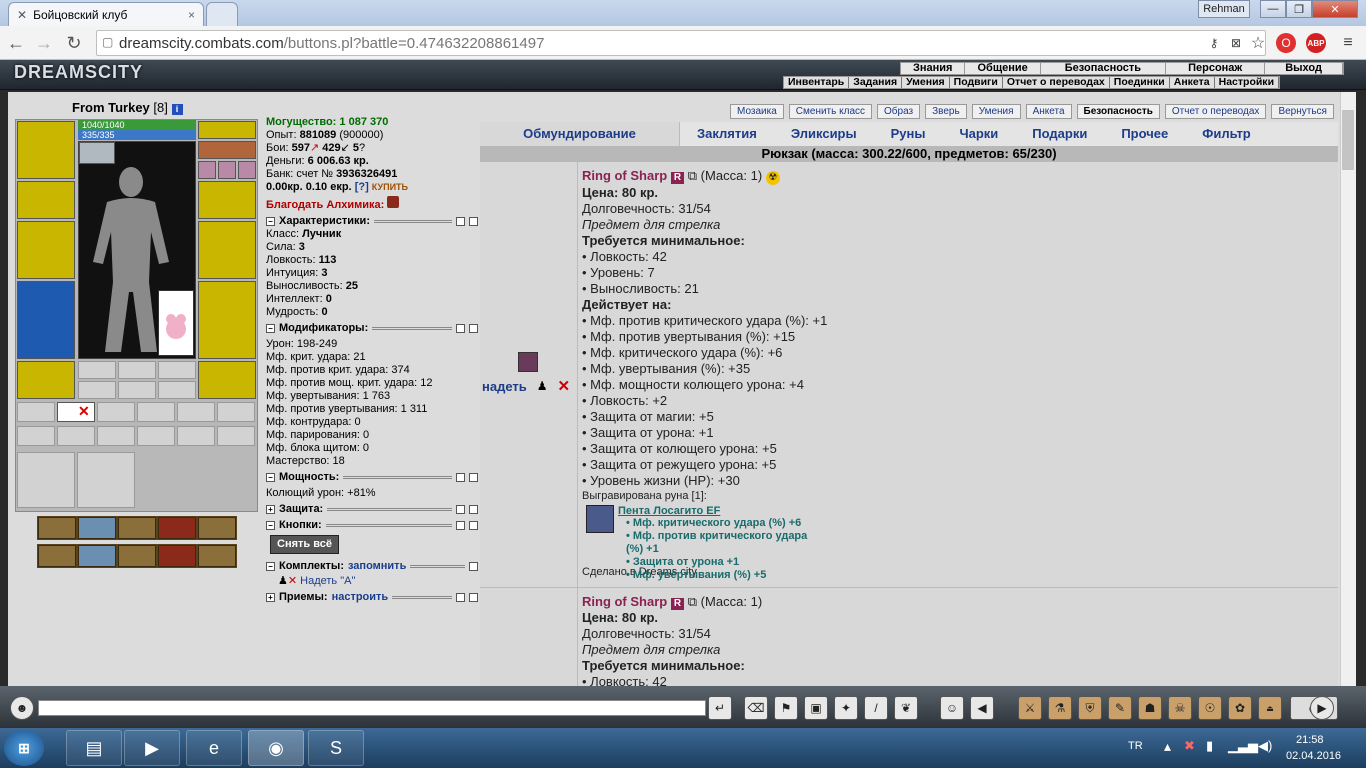 The image size is (1366, 768). Describe the element at coordinates (824, 134) in the screenshot. I see `tab-elixirs: Эликсиры` at that location.